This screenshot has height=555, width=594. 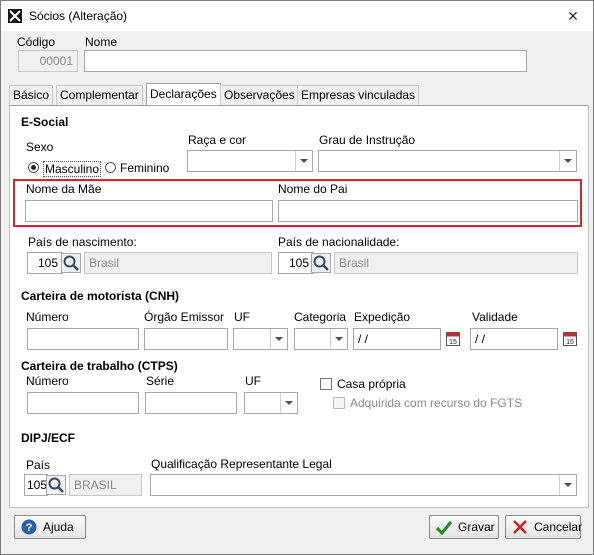 I want to click on ctps-numero-label: Número, so click(x=47, y=381).